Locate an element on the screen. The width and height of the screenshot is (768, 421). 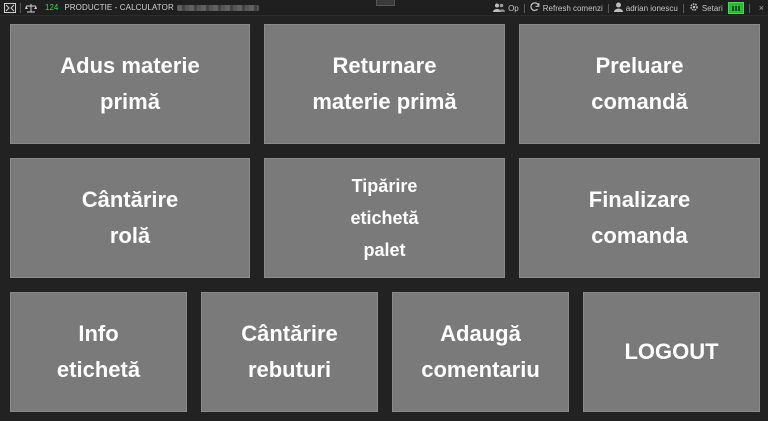
operators-label: Op is located at coordinates (513, 8).